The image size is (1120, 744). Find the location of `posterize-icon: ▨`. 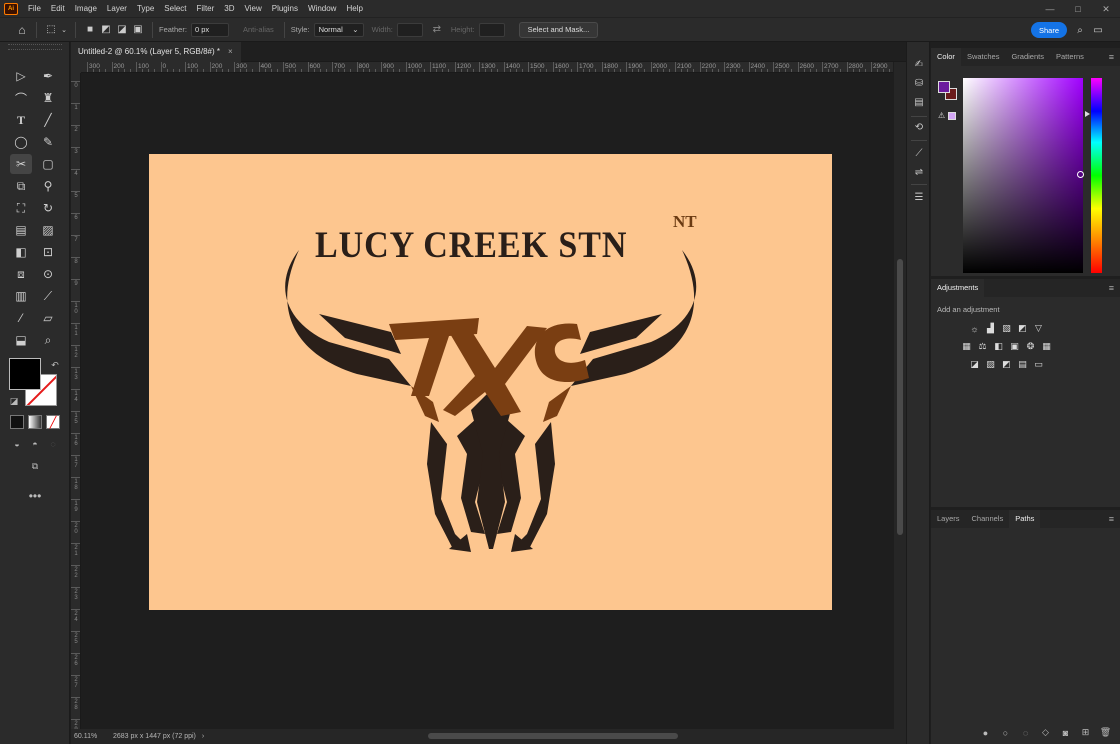

posterize-icon: ▨ is located at coordinates (990, 364).